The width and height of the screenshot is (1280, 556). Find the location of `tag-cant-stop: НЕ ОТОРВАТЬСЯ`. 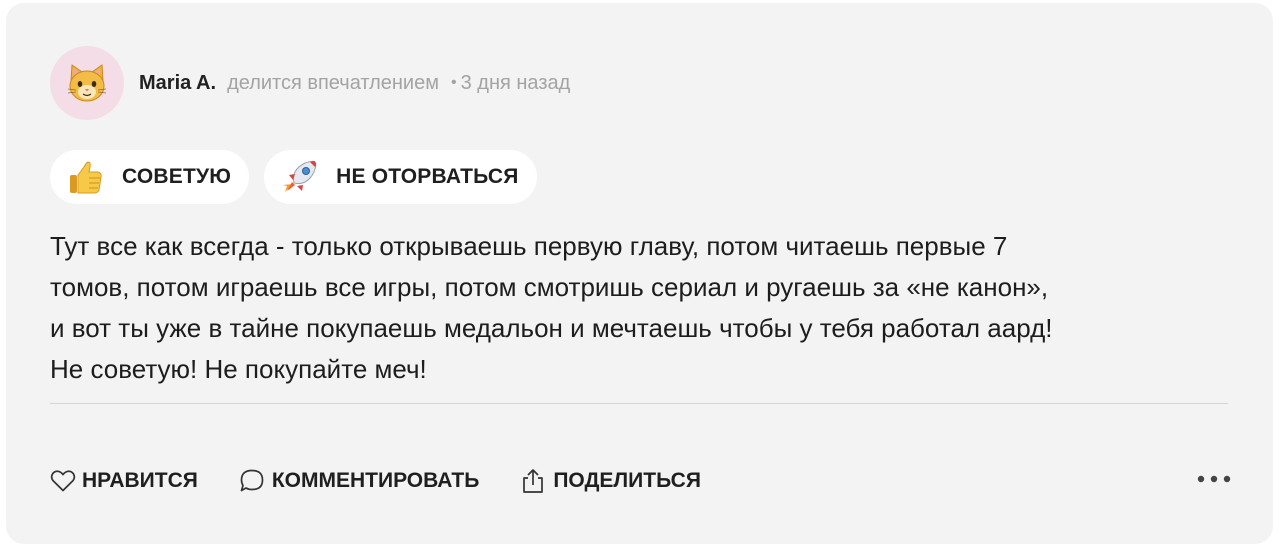

tag-cant-stop: НЕ ОТОРВАТЬСЯ is located at coordinates (400, 177).